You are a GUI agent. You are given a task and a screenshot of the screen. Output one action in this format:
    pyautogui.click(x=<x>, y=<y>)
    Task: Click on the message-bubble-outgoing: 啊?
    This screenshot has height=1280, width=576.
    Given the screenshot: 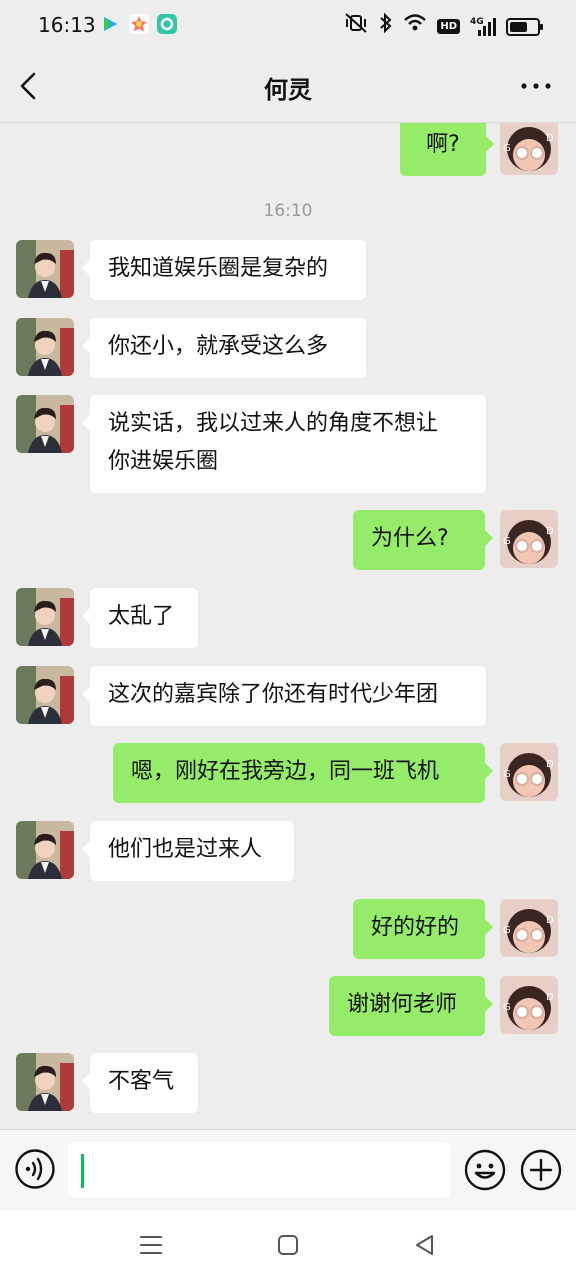 What is the action you would take?
    pyautogui.click(x=447, y=149)
    